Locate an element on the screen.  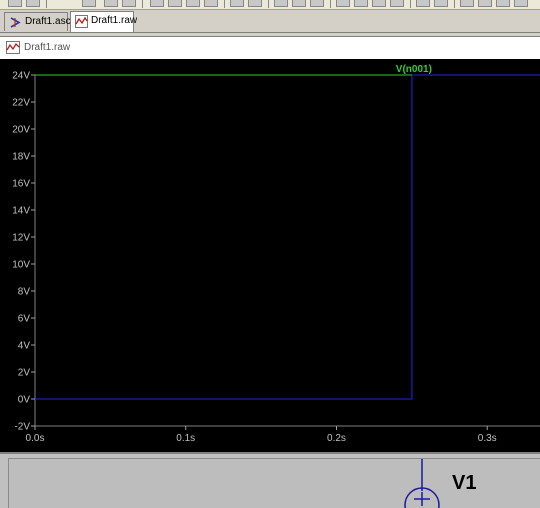
y-tick-label: 2V is located at coordinates (24, 373).